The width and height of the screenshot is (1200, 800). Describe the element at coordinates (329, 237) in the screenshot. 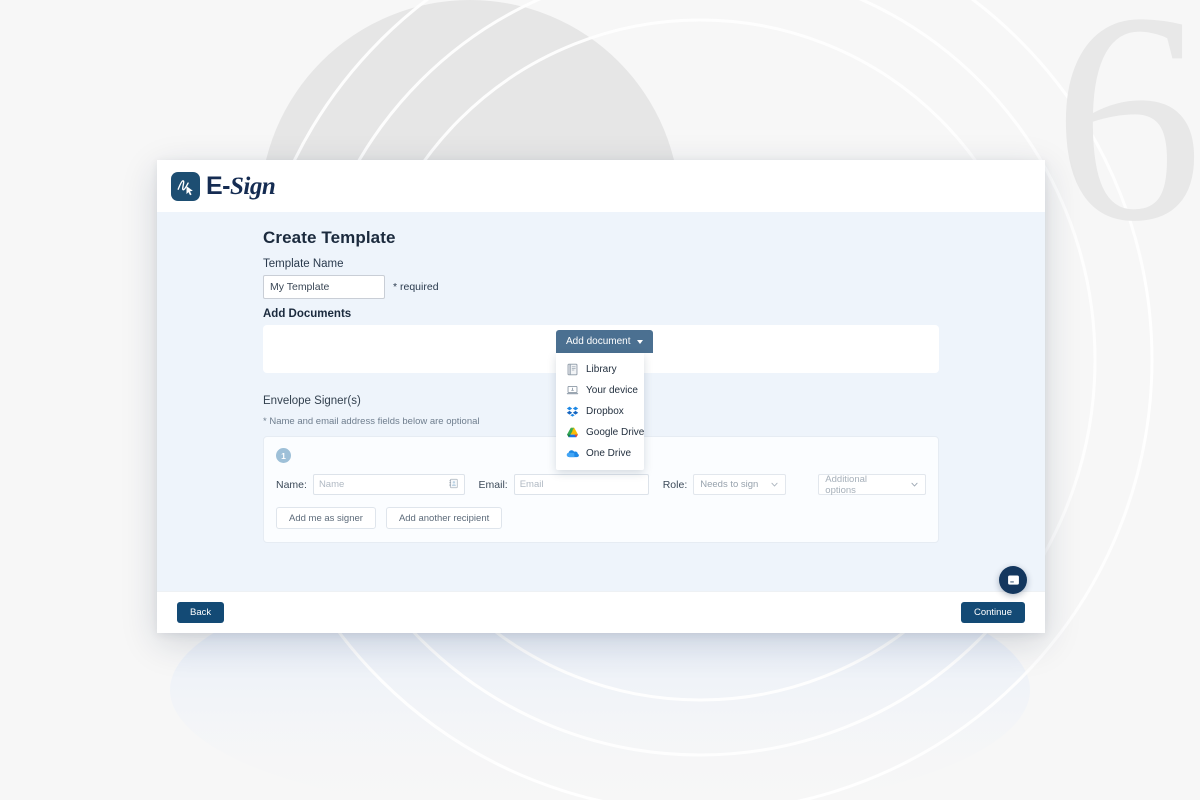

I see `page-title: Create Template` at that location.